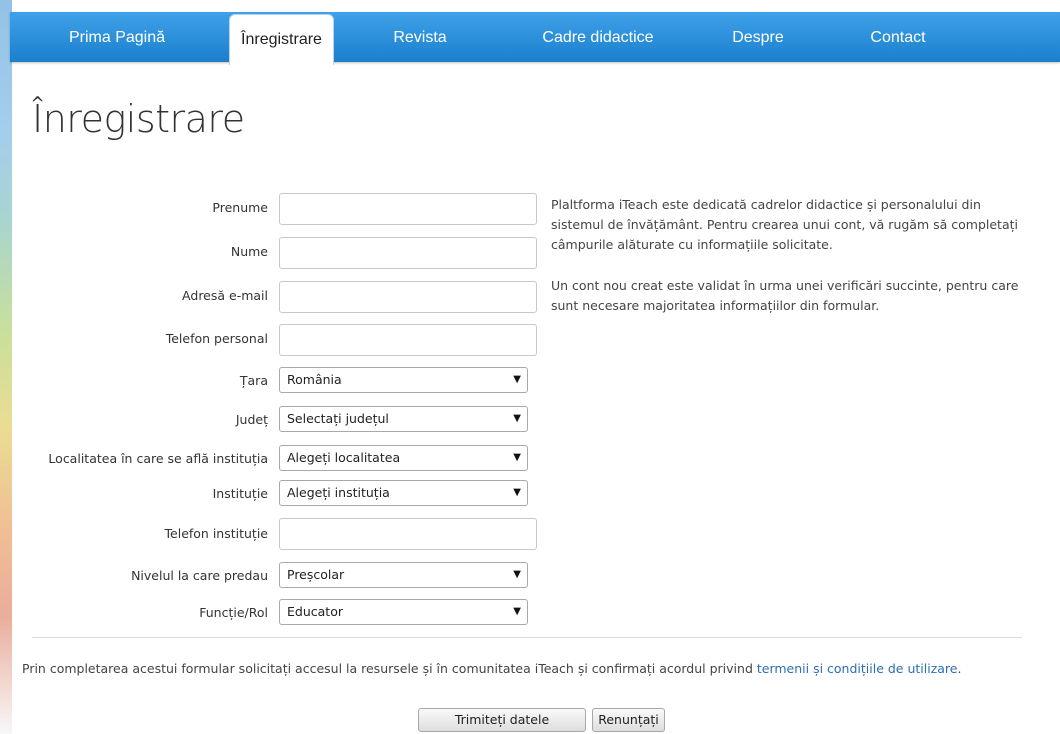 The image size is (1060, 734). Describe the element at coordinates (408, 534) in the screenshot. I see `telefon-institutie-input` at that location.